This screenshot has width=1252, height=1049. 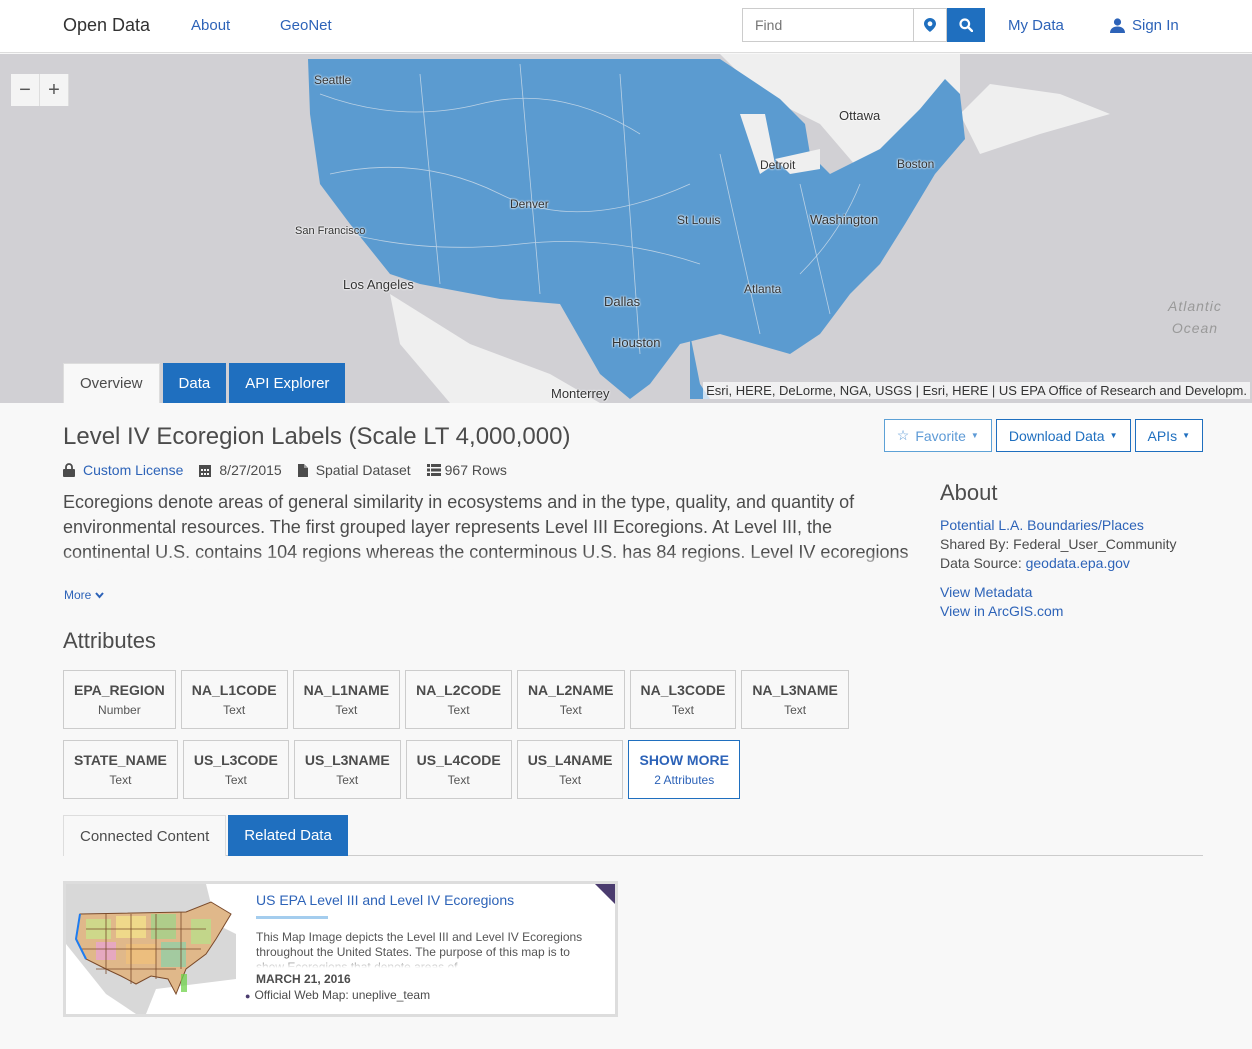 I want to click on attribute-tile: NA_L2NAME Text, so click(x=570, y=699).